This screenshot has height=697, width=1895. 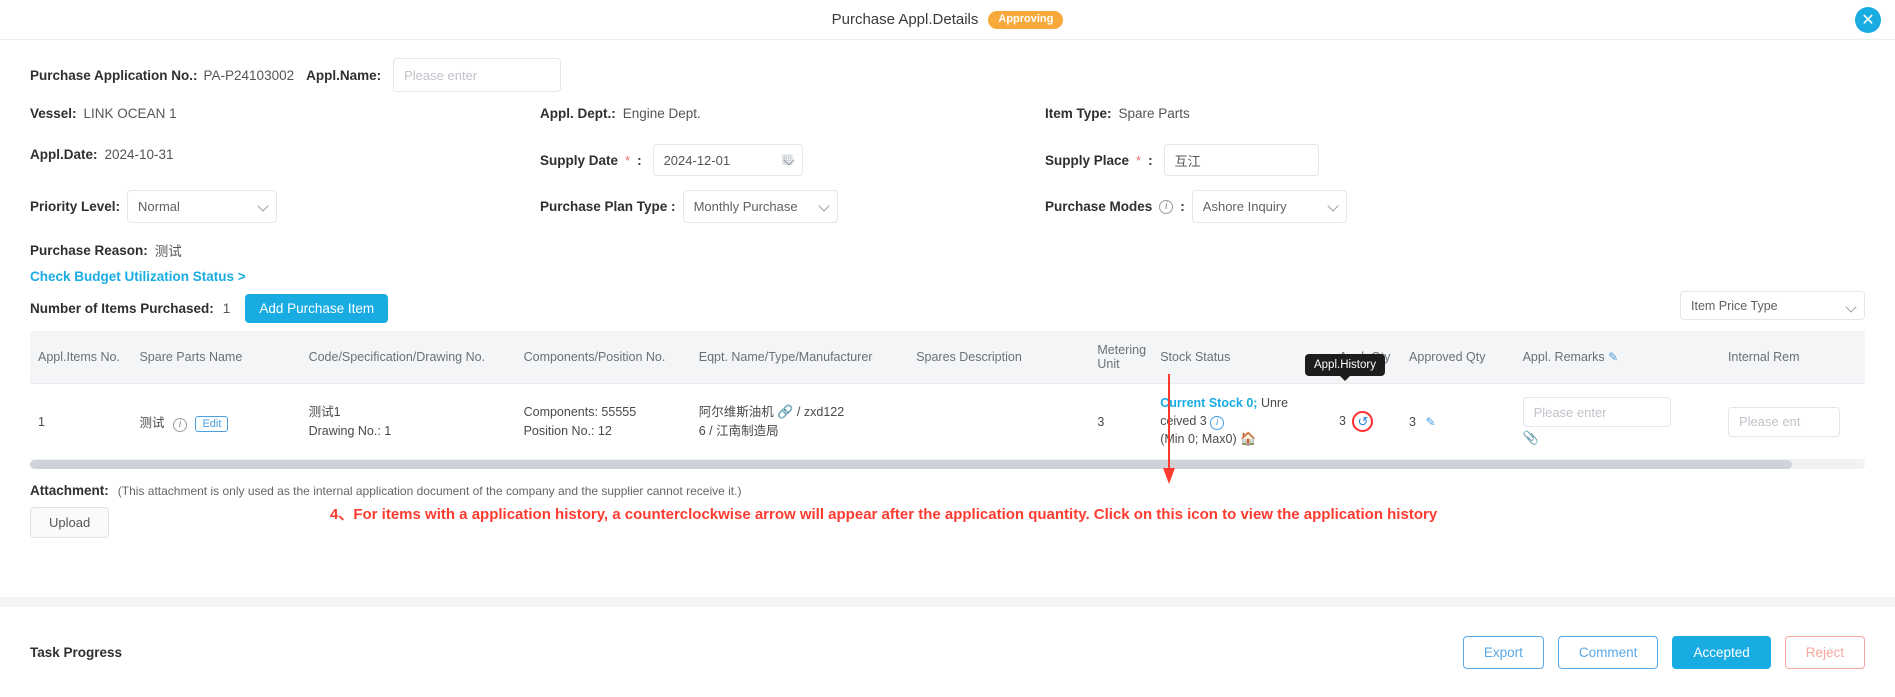 I want to click on link-icon: 🔗, so click(x=785, y=411).